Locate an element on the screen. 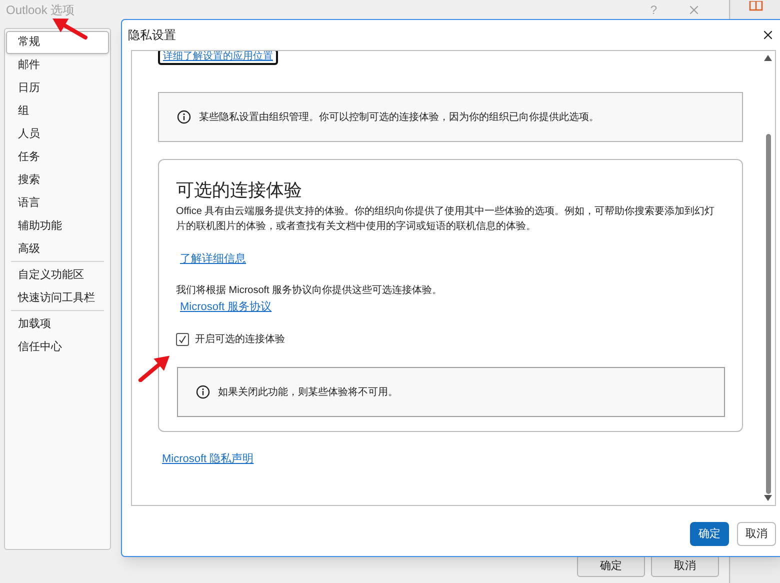  sidebar-item: 任务 is located at coordinates (57, 157).